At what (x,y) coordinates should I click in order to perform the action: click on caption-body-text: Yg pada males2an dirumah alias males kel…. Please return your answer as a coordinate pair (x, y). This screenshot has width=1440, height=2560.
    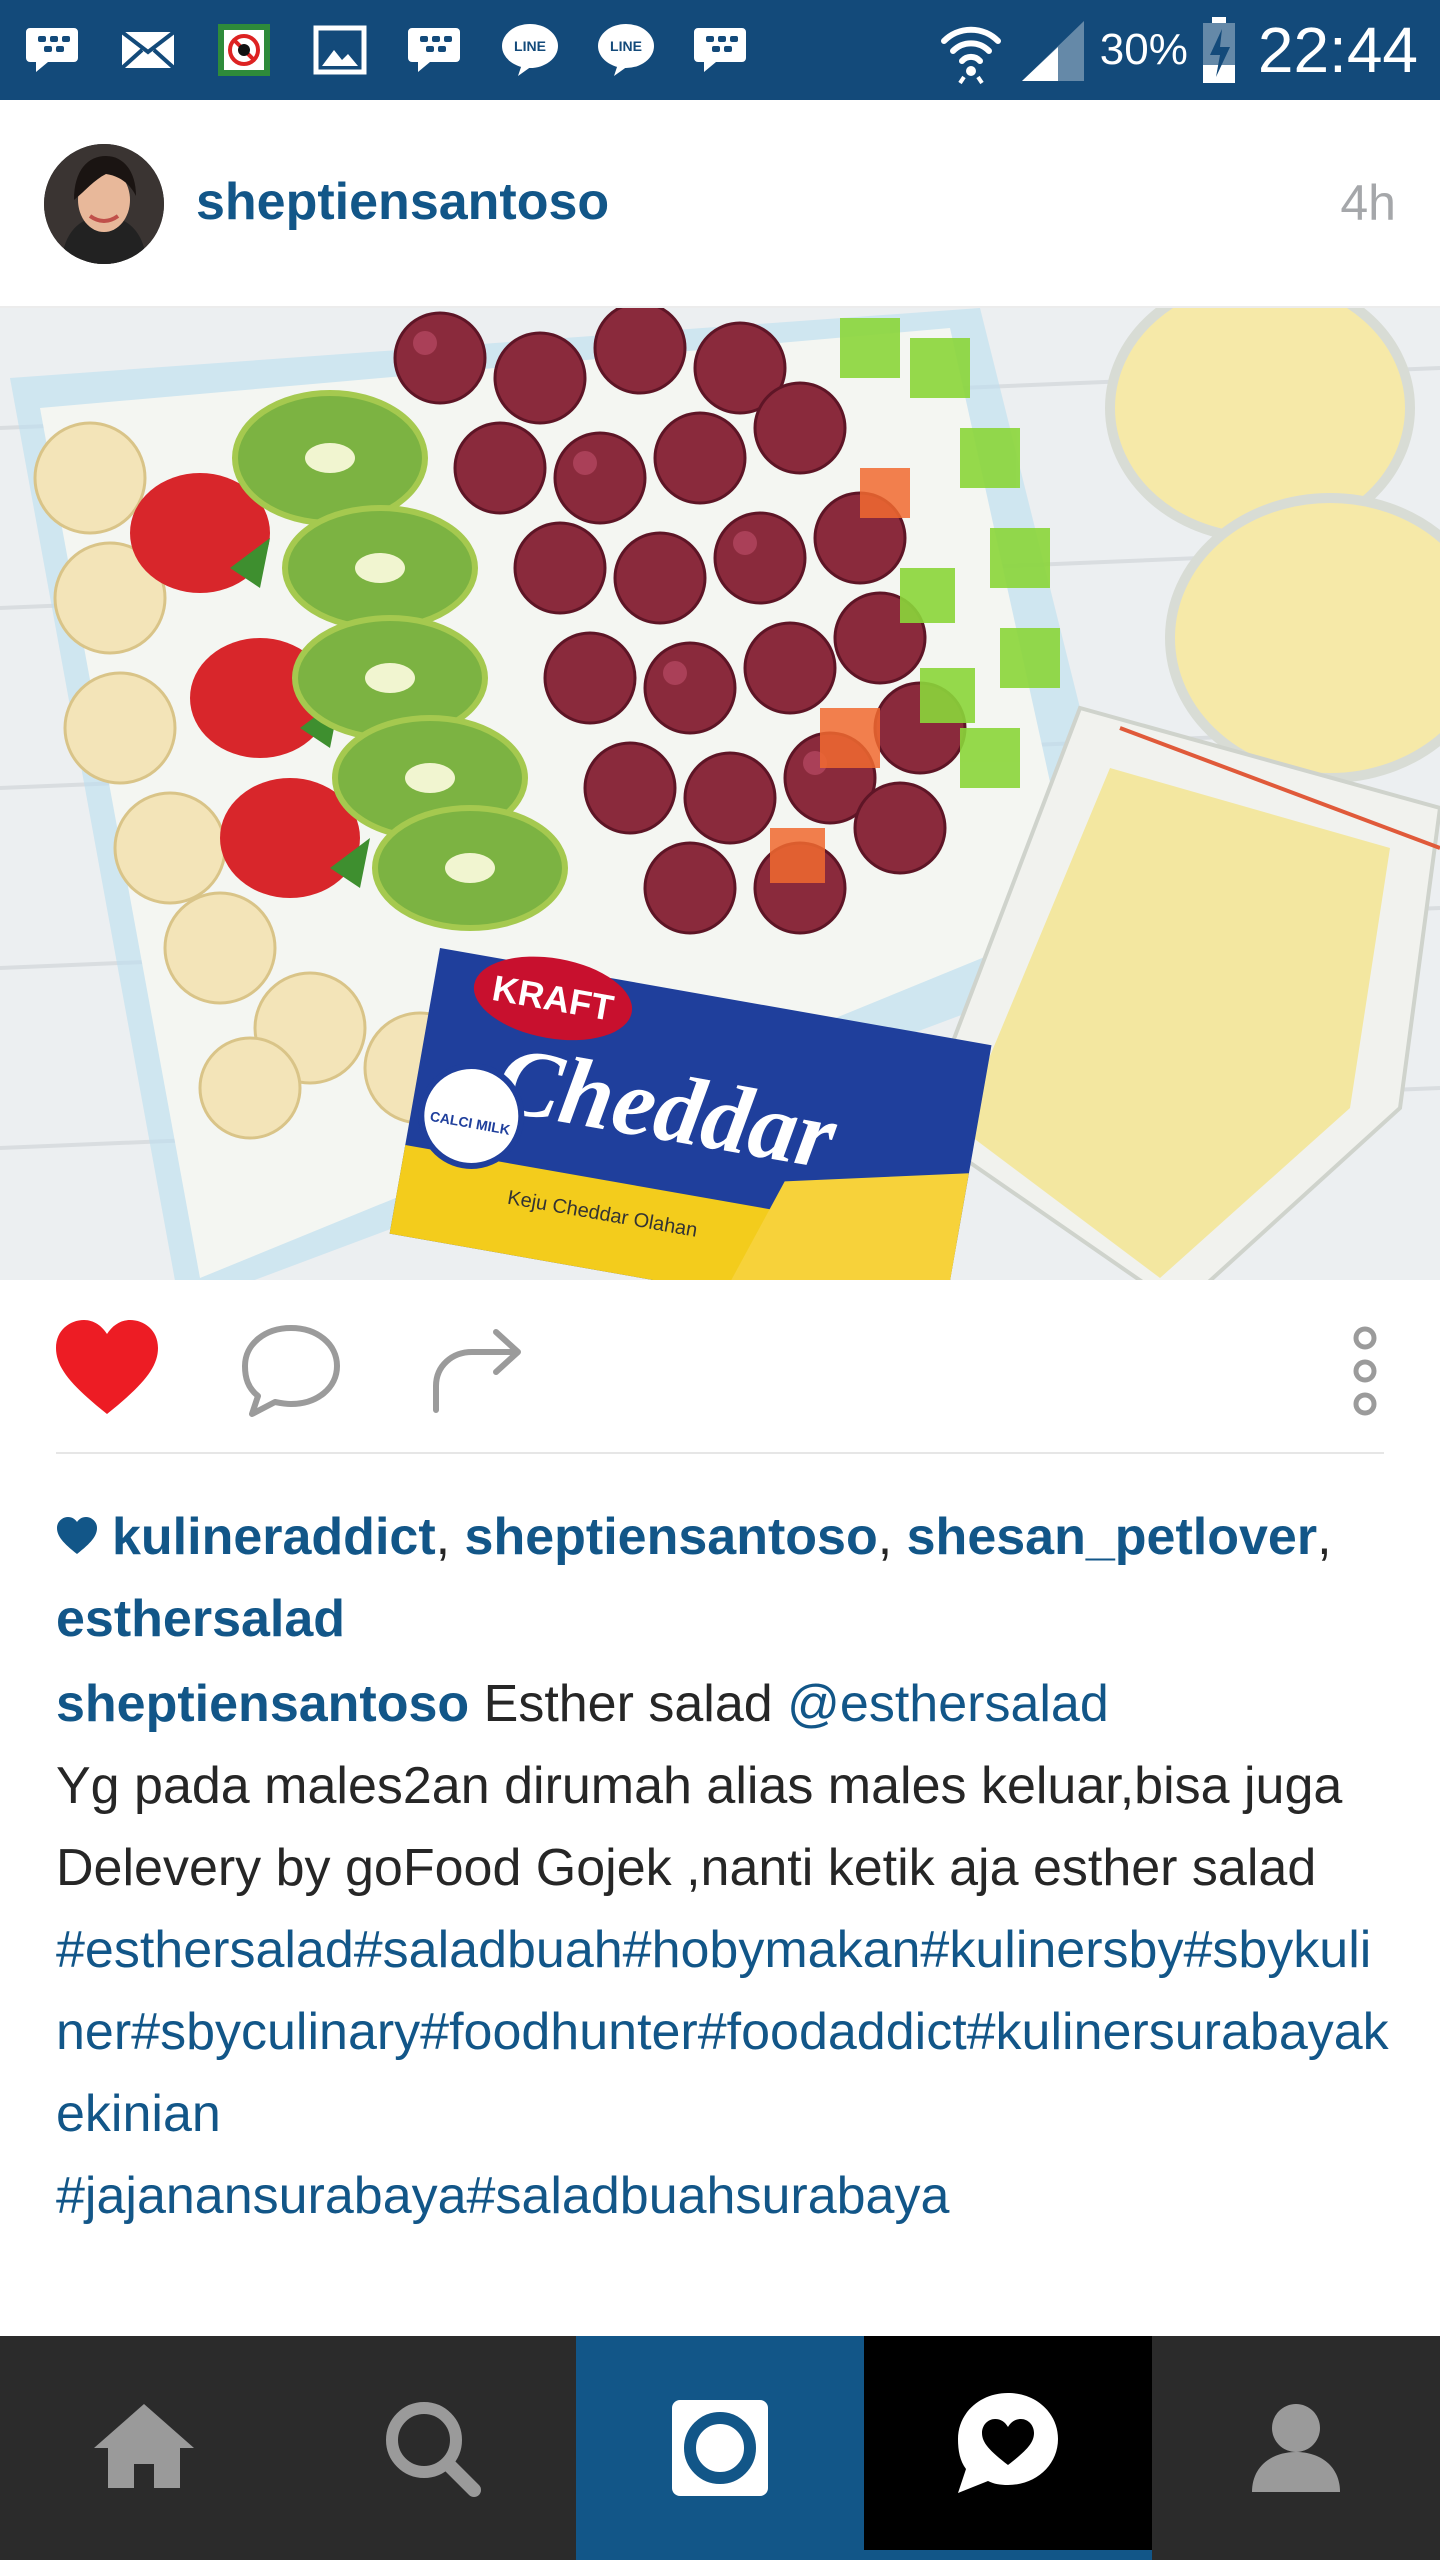
    Looking at the image, I should click on (699, 1827).